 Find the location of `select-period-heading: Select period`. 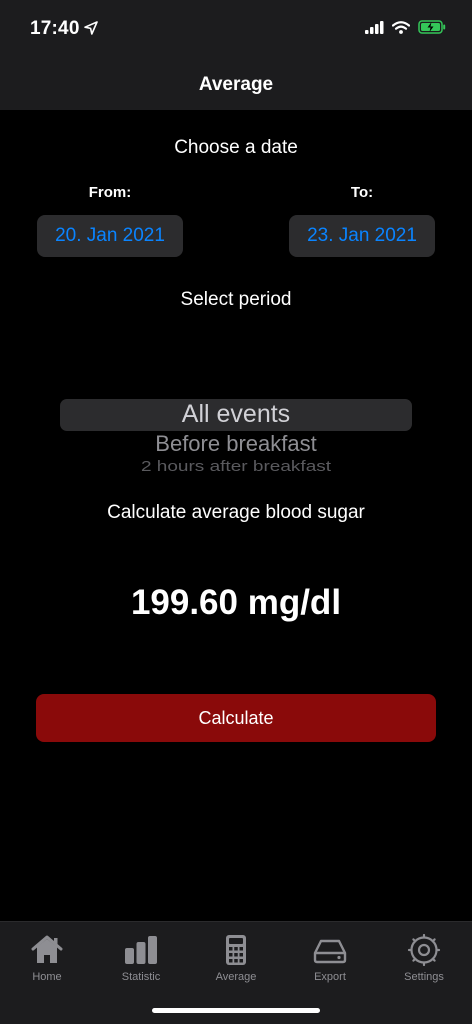

select-period-heading: Select period is located at coordinates (236, 299).